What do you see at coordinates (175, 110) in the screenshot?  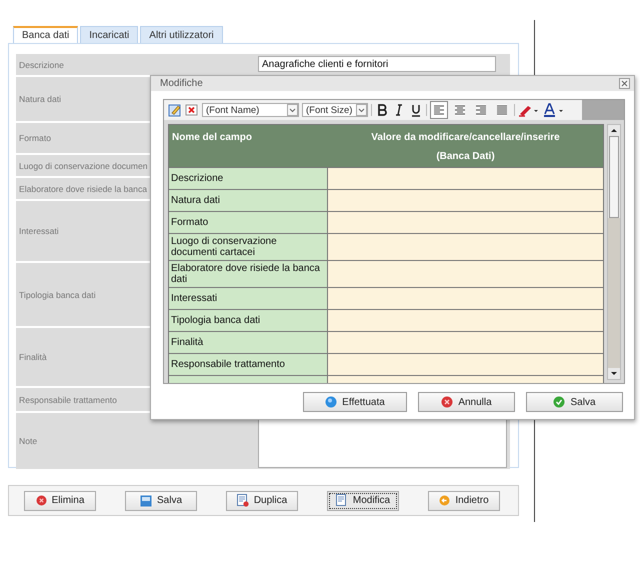 I see `pencil-icon` at bounding box center [175, 110].